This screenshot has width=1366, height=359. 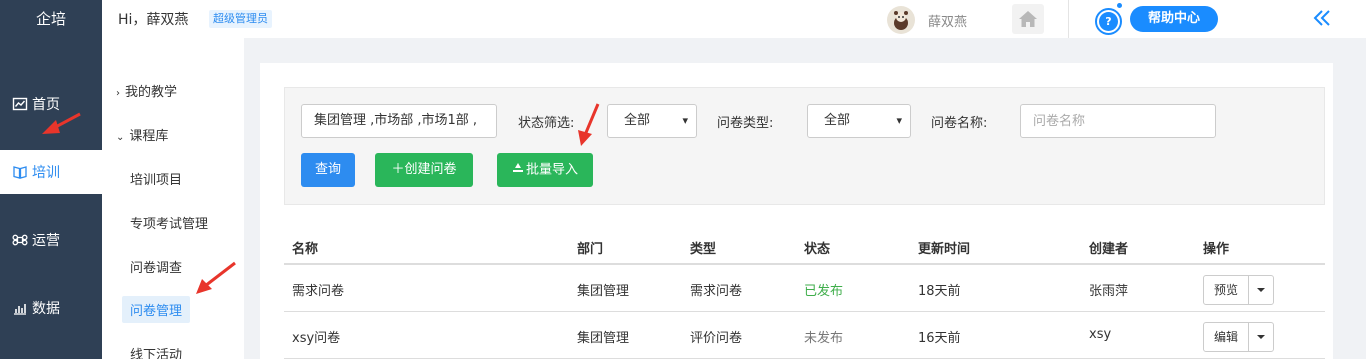 What do you see at coordinates (424, 170) in the screenshot?
I see `create-questionnaire-button: ＋创建问卷` at bounding box center [424, 170].